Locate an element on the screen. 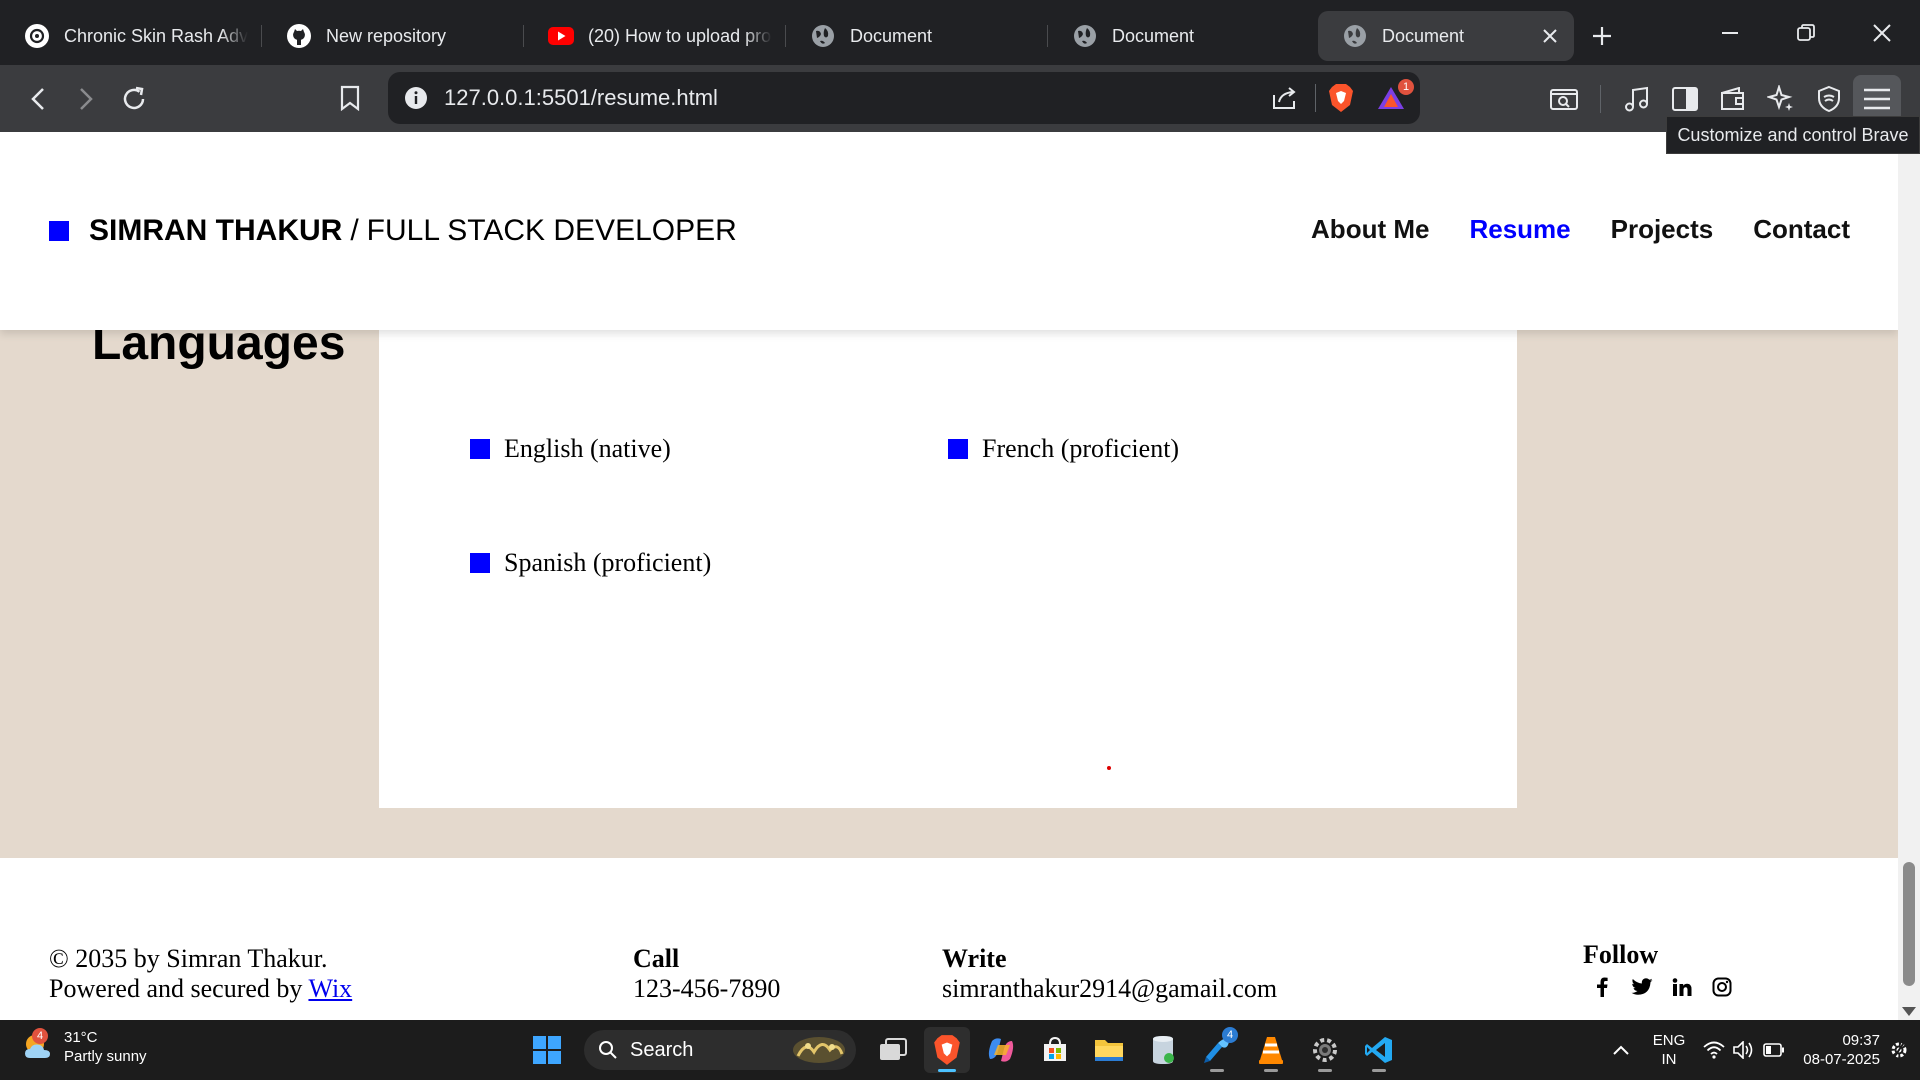 This screenshot has height=1080, width=1920. edge-dev-icon: 4 is located at coordinates (1217, 1050).